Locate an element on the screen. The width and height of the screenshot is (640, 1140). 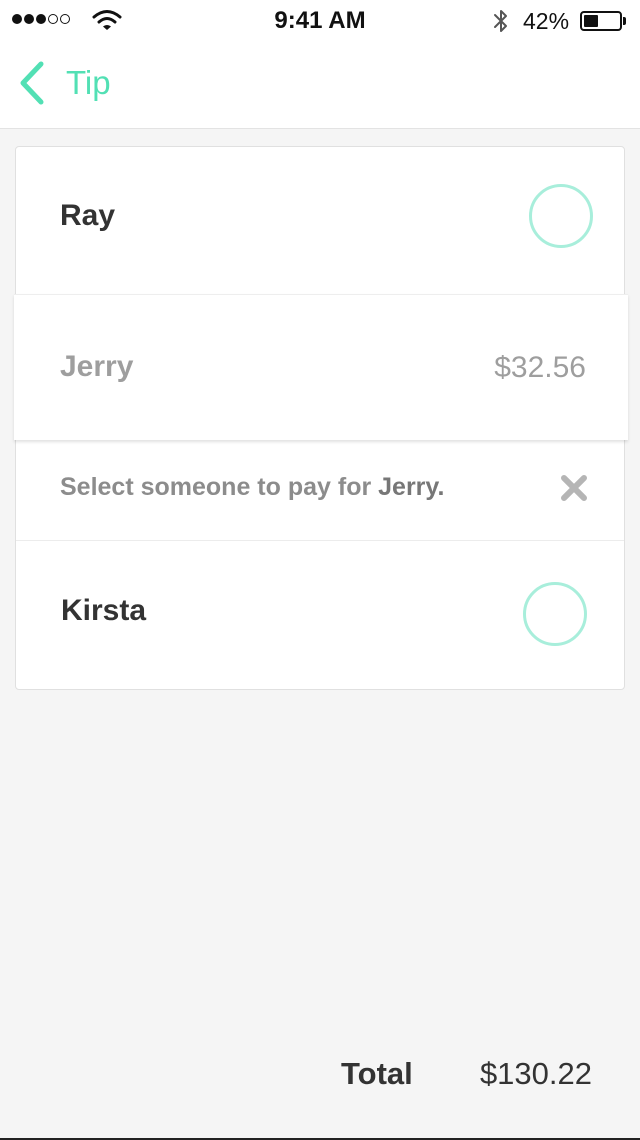
battery-fill is located at coordinates (591, 21).